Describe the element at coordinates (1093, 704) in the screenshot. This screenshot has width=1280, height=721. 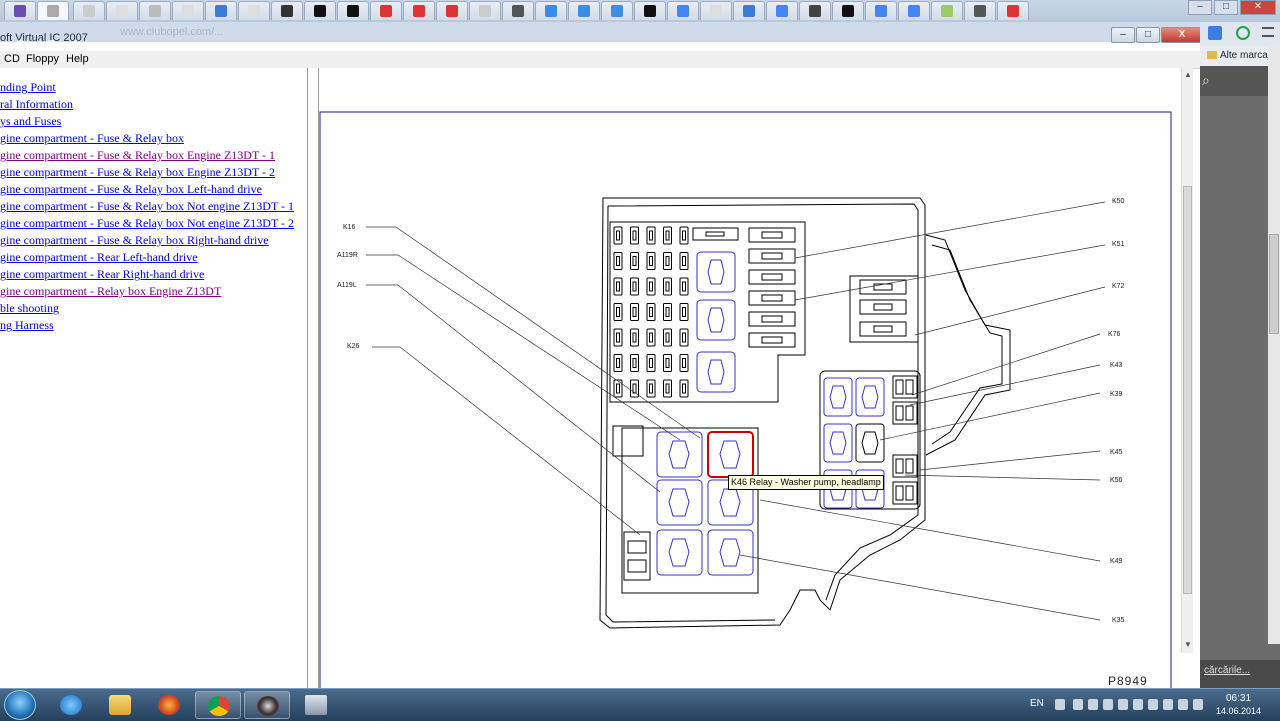
I see `tray-bluetooth-icon` at that location.